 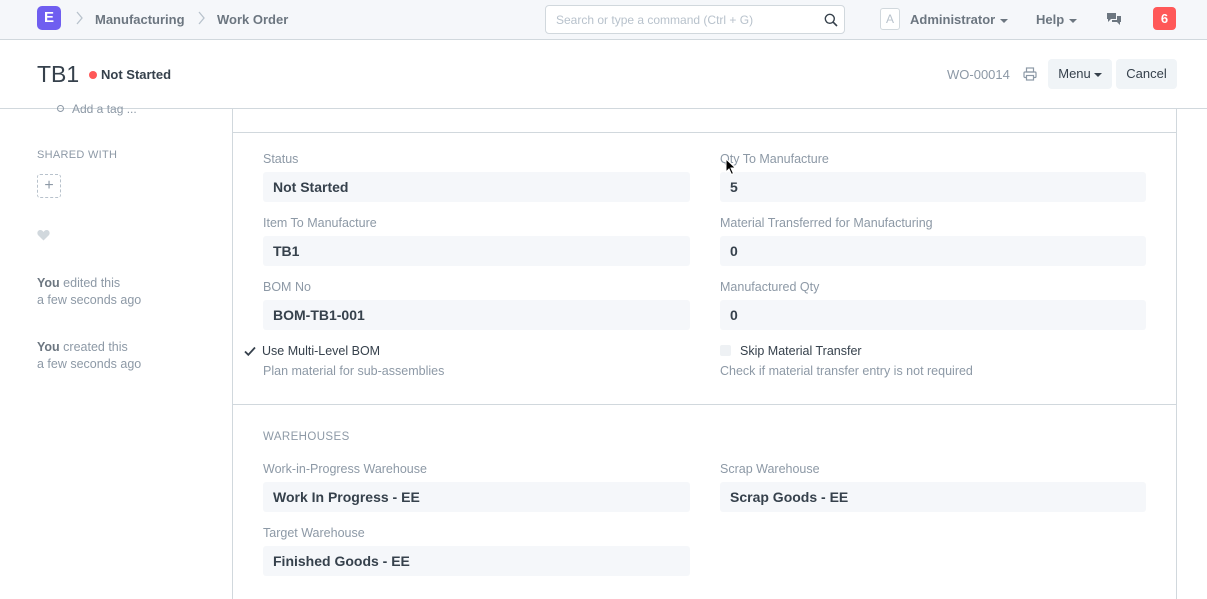 I want to click on page-title: TB1, so click(x=58, y=74).